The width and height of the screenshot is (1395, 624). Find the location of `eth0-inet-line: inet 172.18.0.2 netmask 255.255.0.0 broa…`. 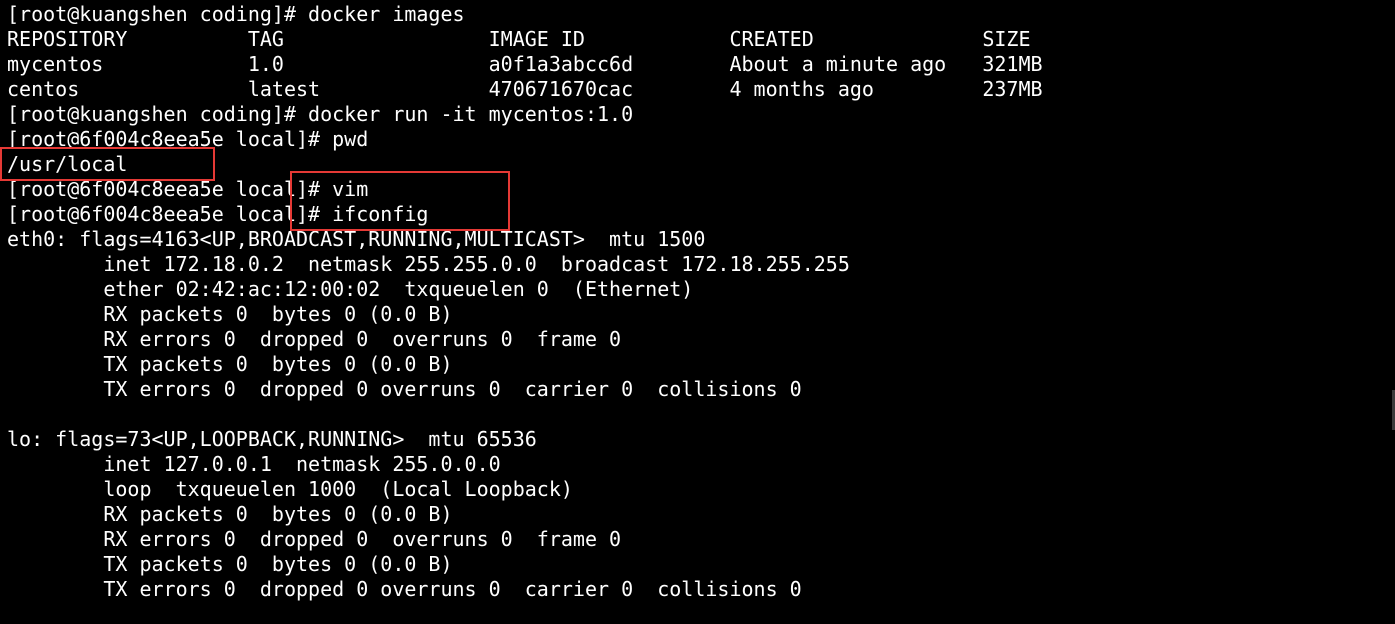

eth0-inet-line: inet 172.18.0.2 netmask 255.255.0.0 broa… is located at coordinates (428, 264).